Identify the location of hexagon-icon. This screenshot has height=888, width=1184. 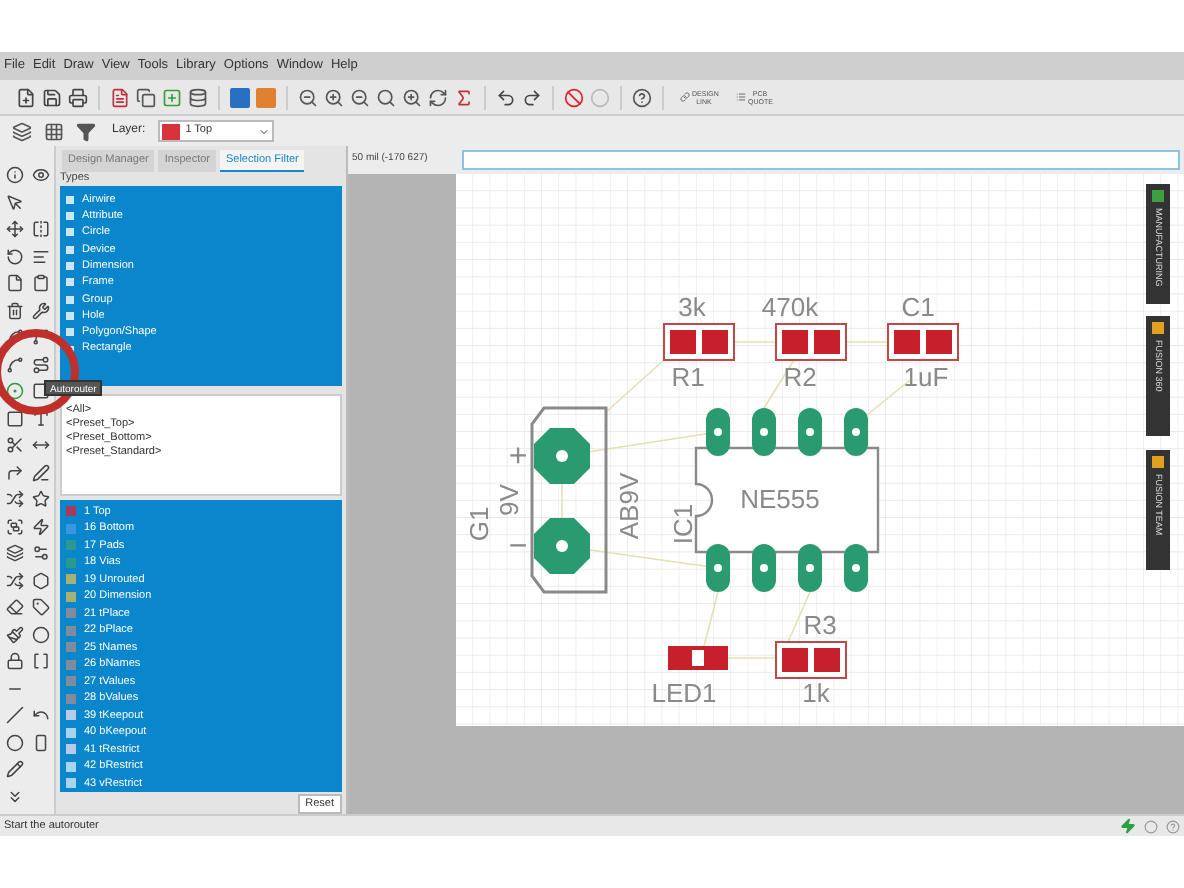
(41, 580).